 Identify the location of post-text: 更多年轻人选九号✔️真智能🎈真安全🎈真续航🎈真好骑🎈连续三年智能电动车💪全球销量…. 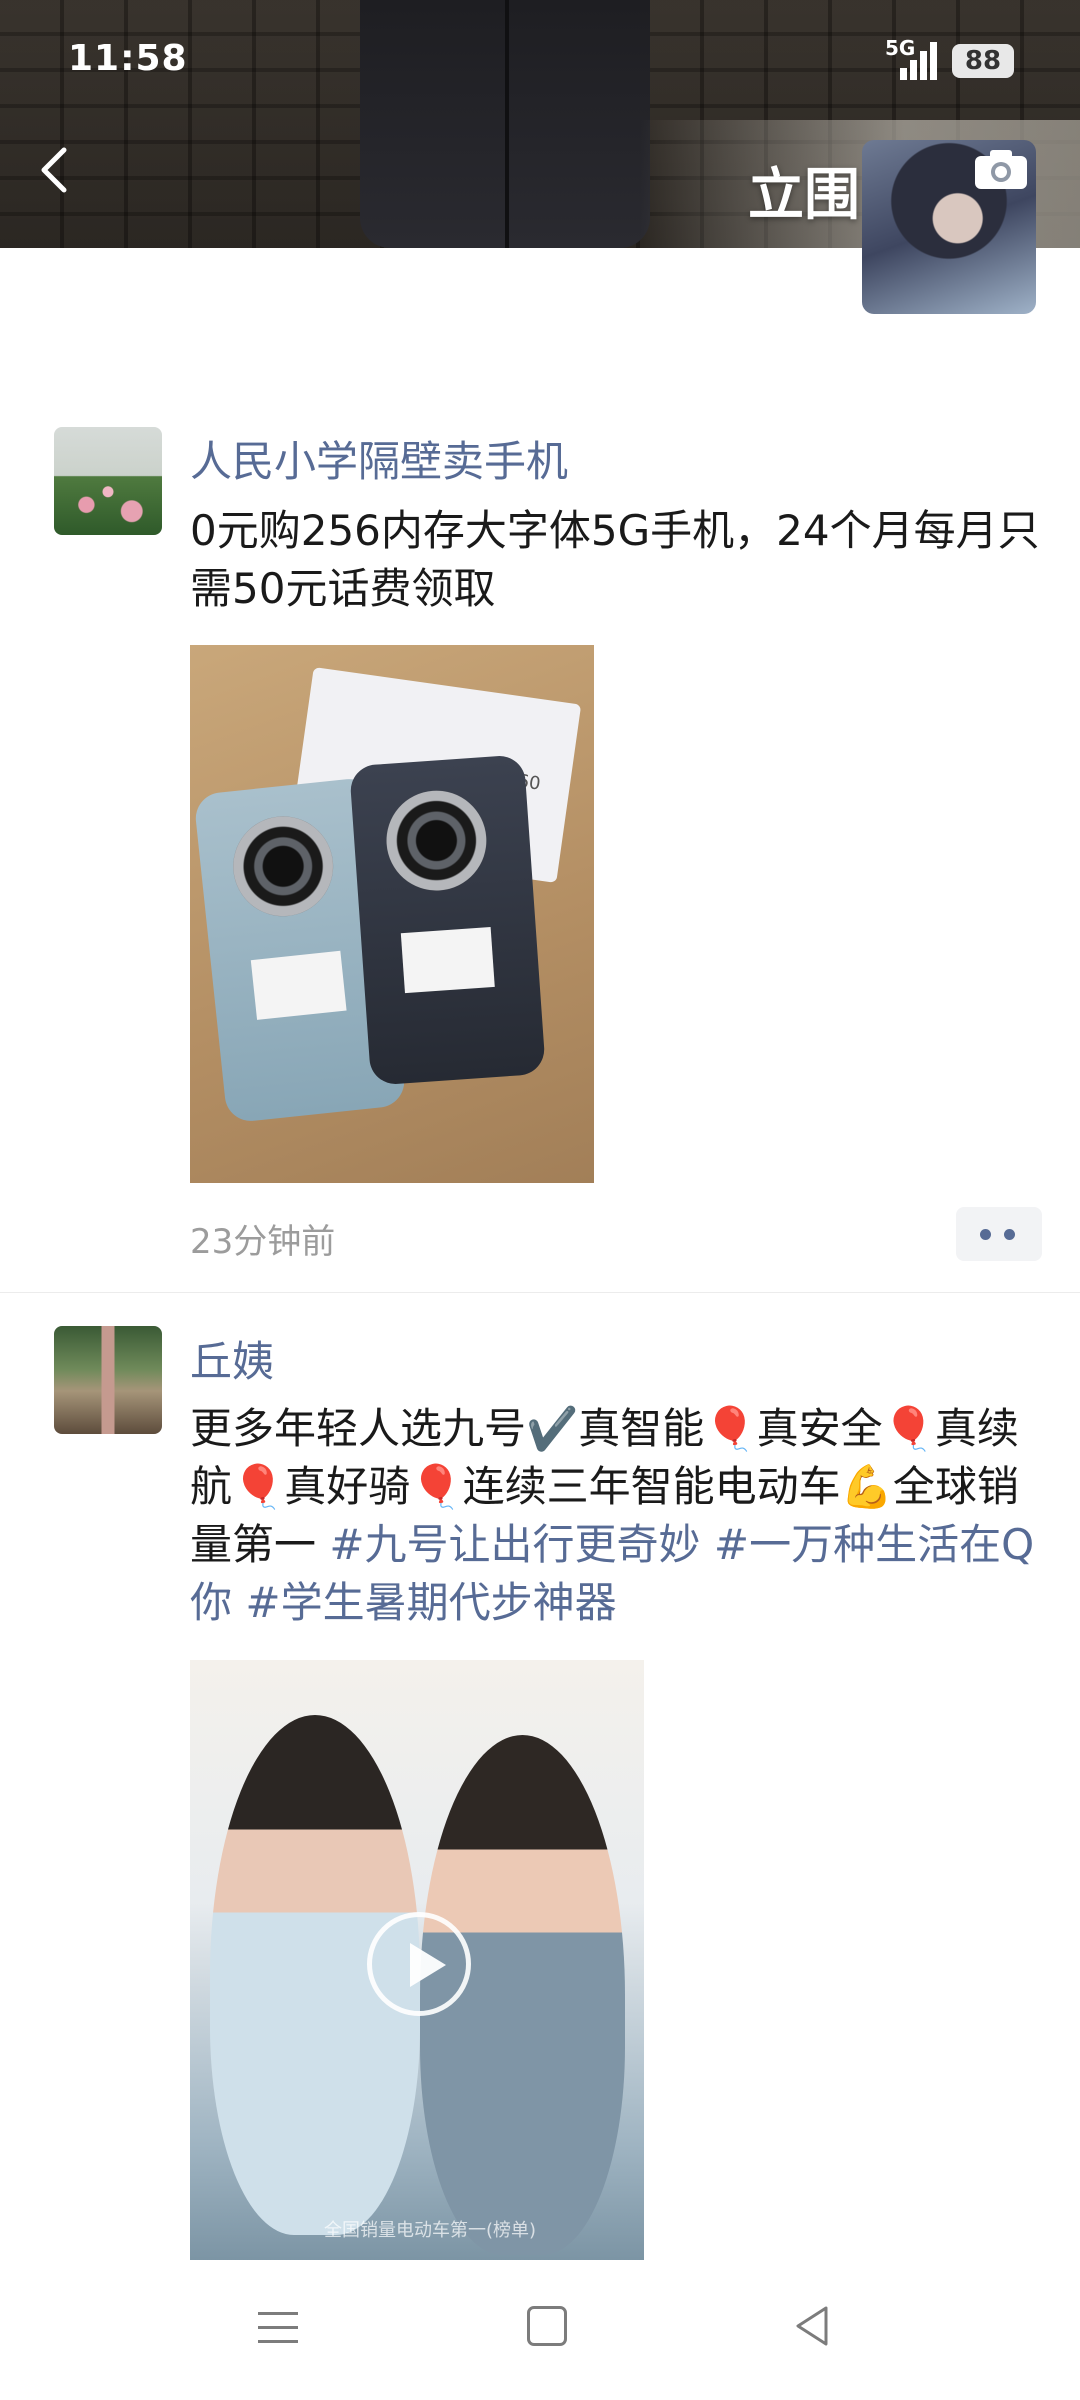
(615, 1516).